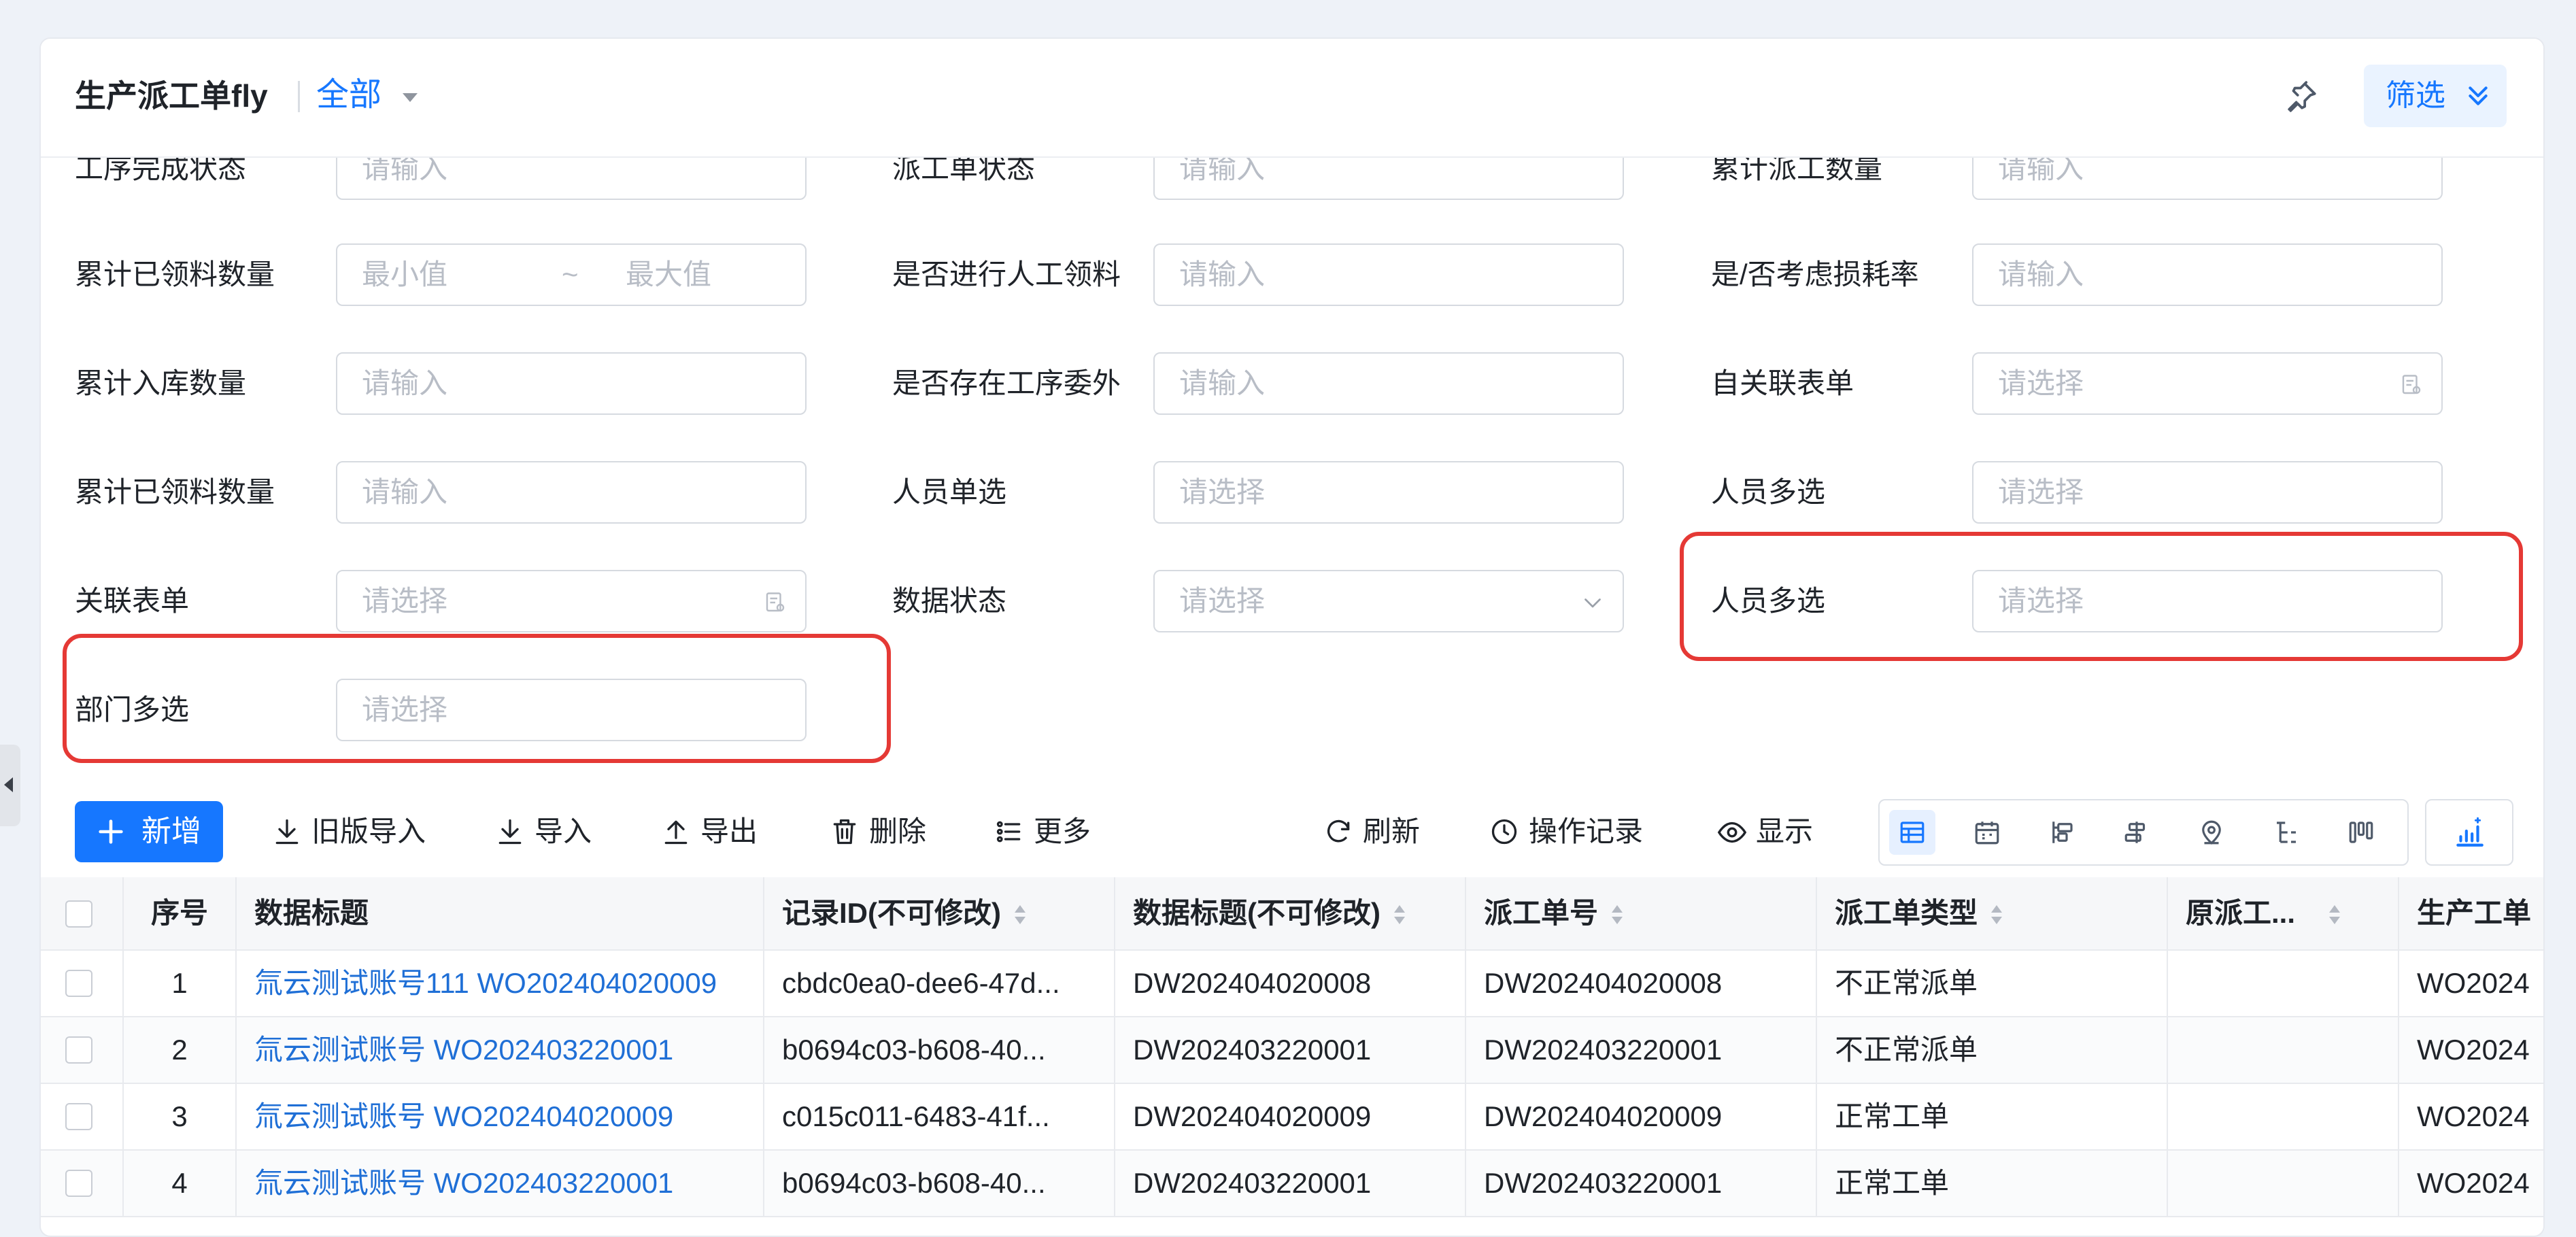 The height and width of the screenshot is (1237, 2576). Describe the element at coordinates (1388, 383) in the screenshot. I see `filter-input-outsourcing: 请输入` at that location.